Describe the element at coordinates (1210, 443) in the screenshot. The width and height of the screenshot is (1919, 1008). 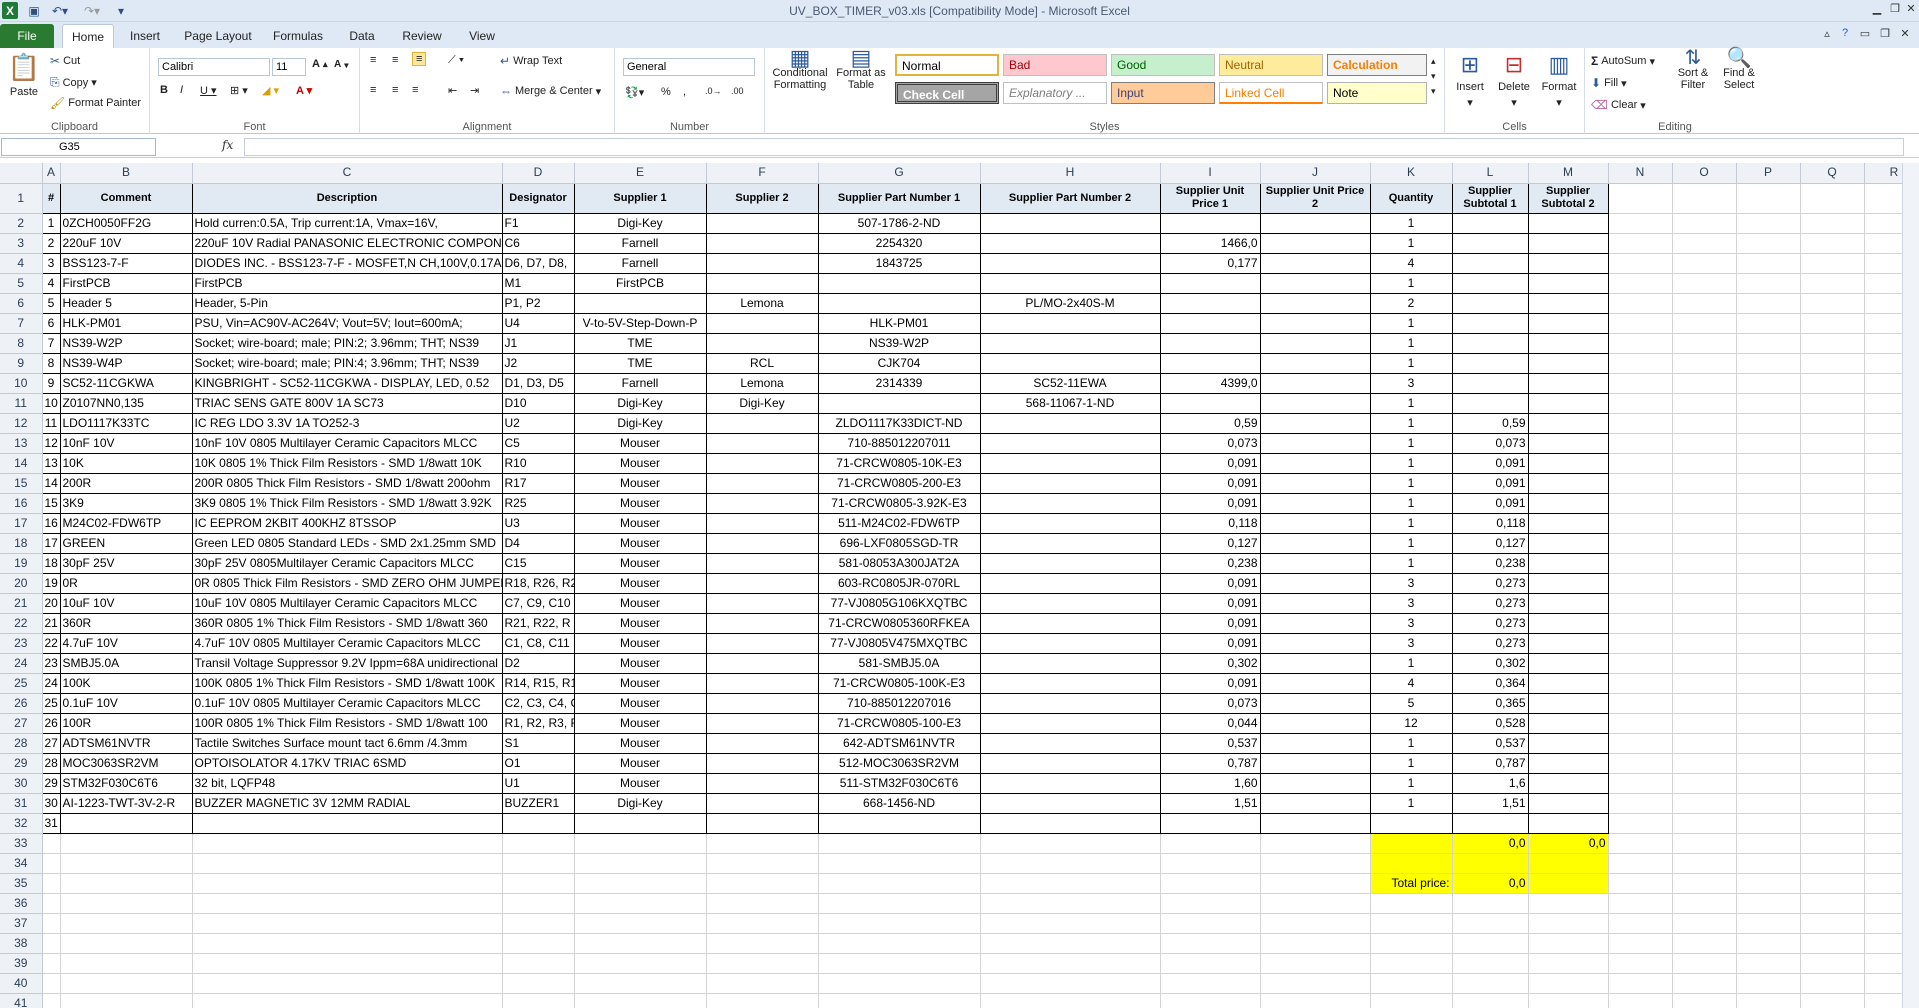
I see `table-cell: 0,073` at that location.